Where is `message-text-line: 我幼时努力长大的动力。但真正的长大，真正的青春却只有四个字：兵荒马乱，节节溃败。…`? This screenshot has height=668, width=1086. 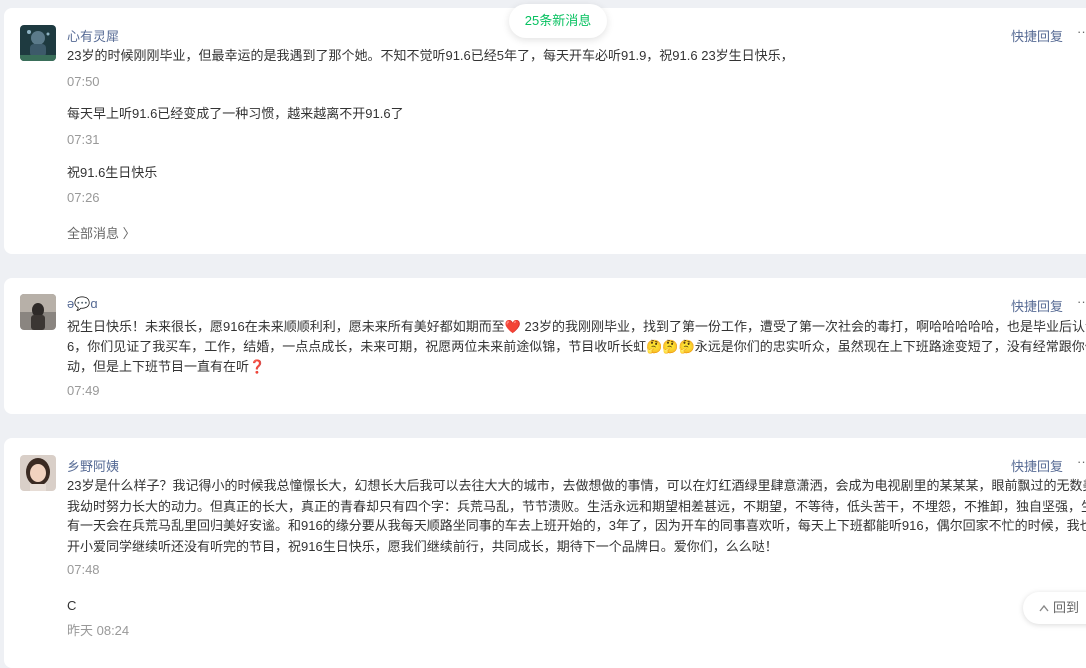 message-text-line: 我幼时努力长大的动力。但真正的长大，真正的青春却只有四个字：兵荒马乱，节节溃败。… is located at coordinates (576, 506).